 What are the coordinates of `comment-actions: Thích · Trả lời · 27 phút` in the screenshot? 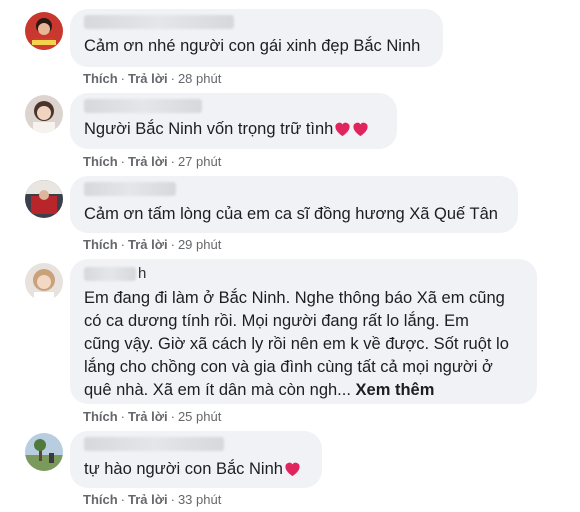 It's located at (152, 161).